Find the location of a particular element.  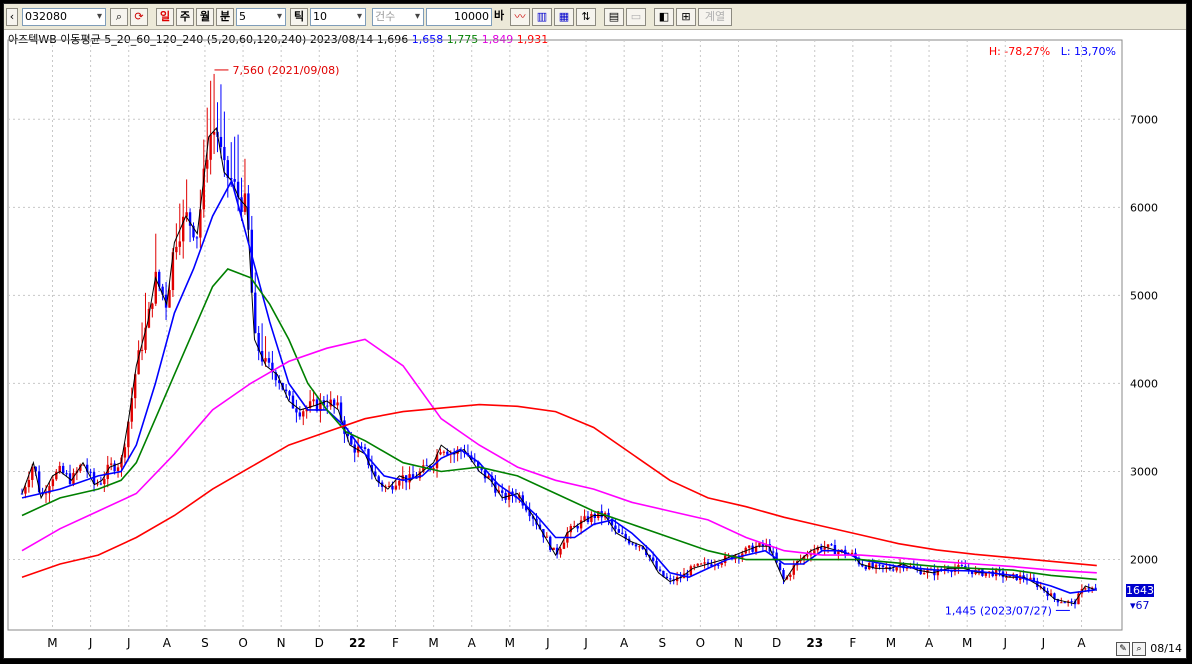

y-tick-label: 6000 is located at coordinates (1144, 207).